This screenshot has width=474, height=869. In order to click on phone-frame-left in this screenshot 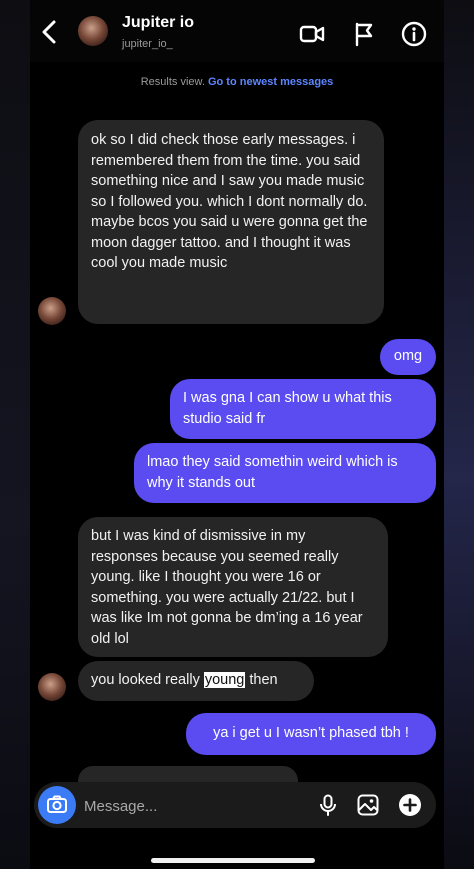, I will do `click(15, 434)`.